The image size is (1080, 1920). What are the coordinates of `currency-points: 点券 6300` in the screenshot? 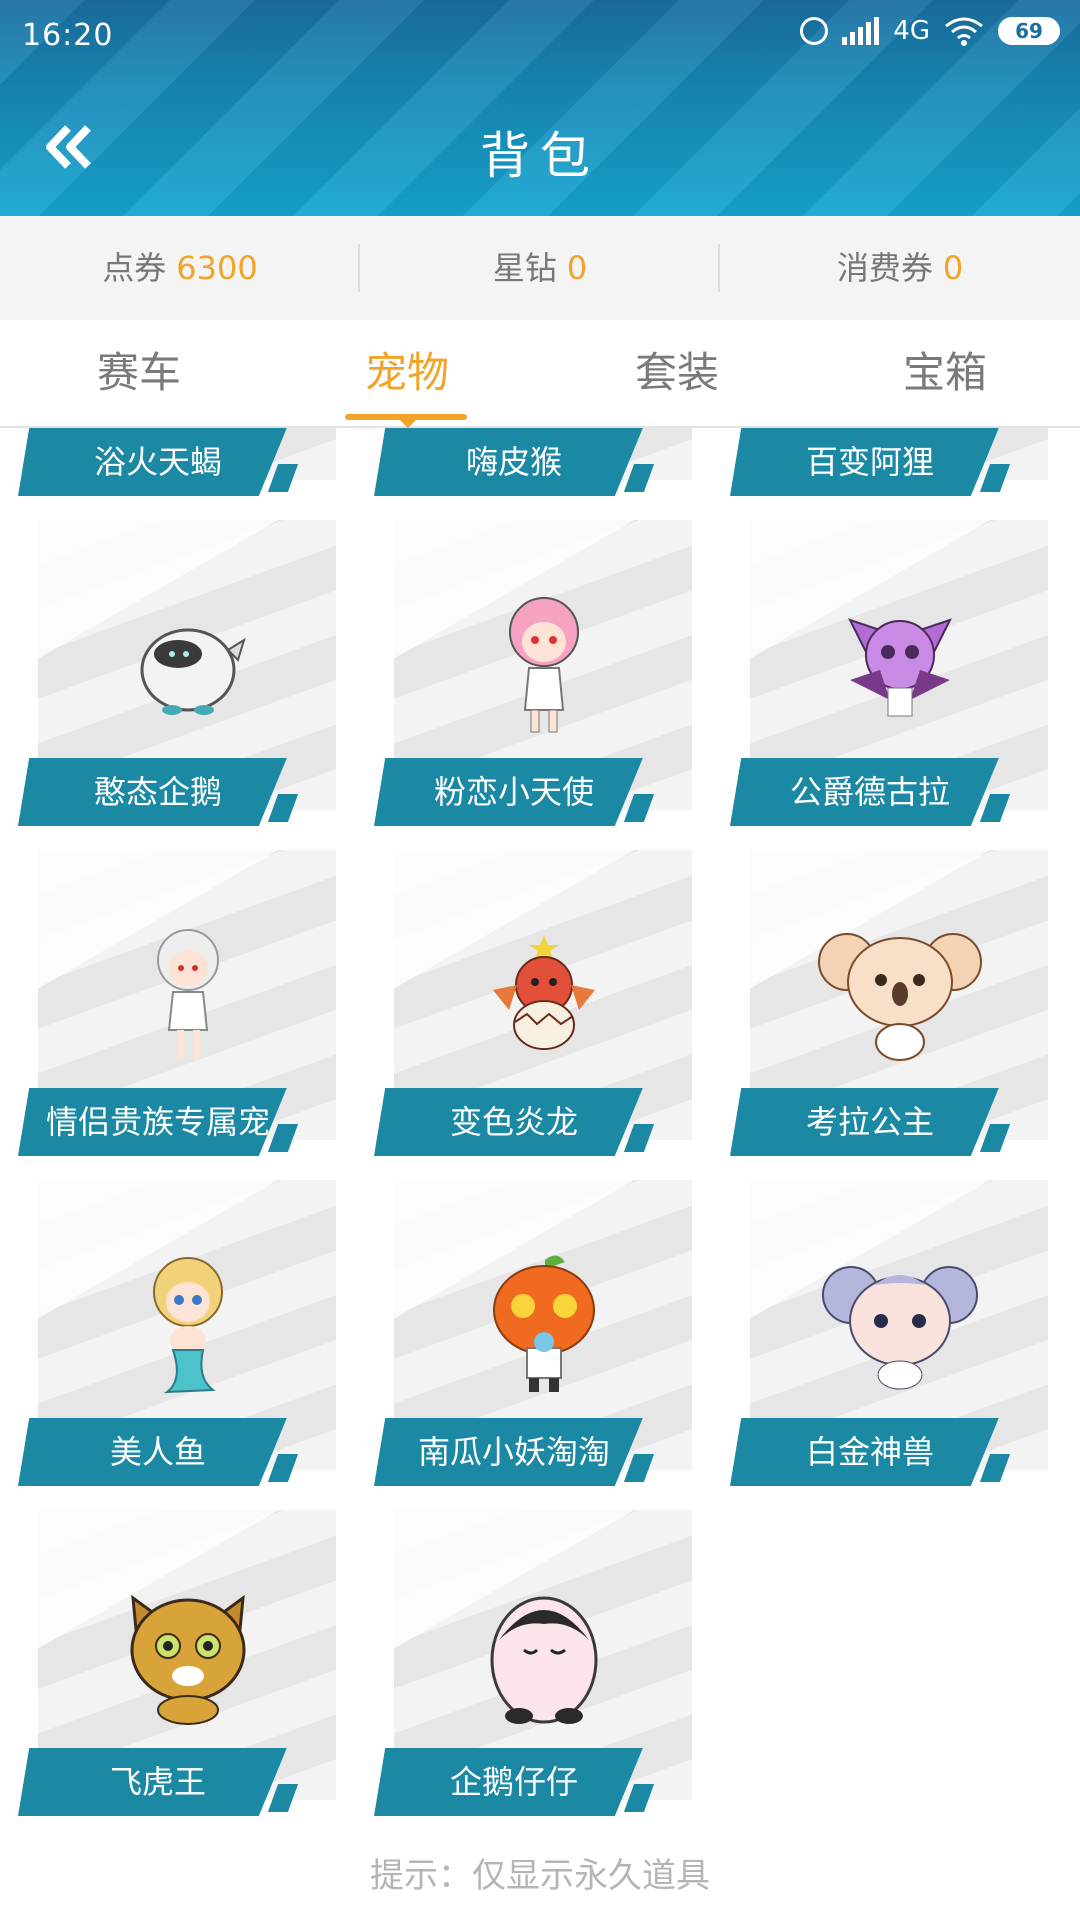 It's located at (180, 268).